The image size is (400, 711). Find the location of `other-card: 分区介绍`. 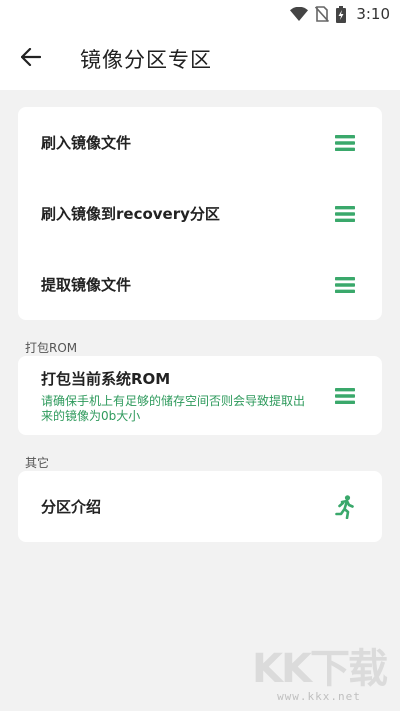

other-card: 分区介绍 is located at coordinates (200, 506).